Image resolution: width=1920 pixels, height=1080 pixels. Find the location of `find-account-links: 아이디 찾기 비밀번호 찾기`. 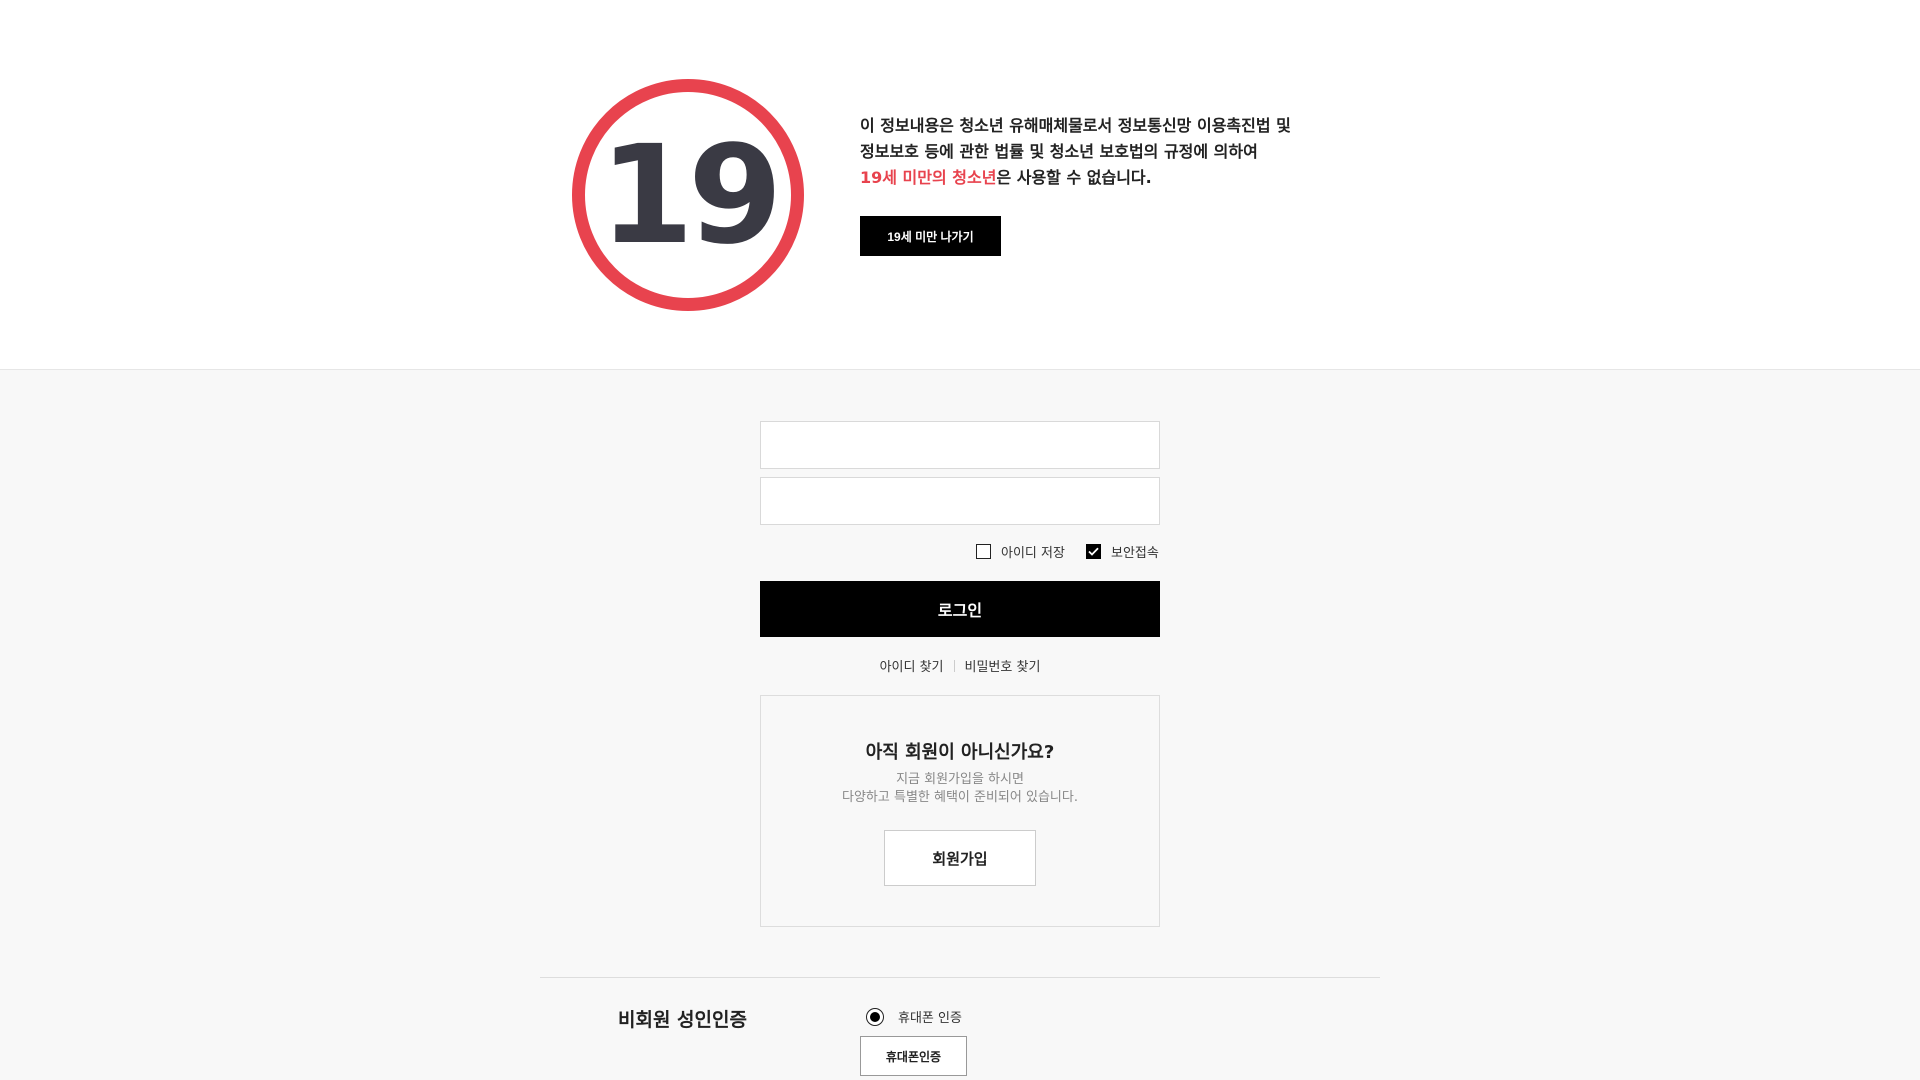

find-account-links: 아이디 찾기 비밀번호 찾기 is located at coordinates (960, 665).